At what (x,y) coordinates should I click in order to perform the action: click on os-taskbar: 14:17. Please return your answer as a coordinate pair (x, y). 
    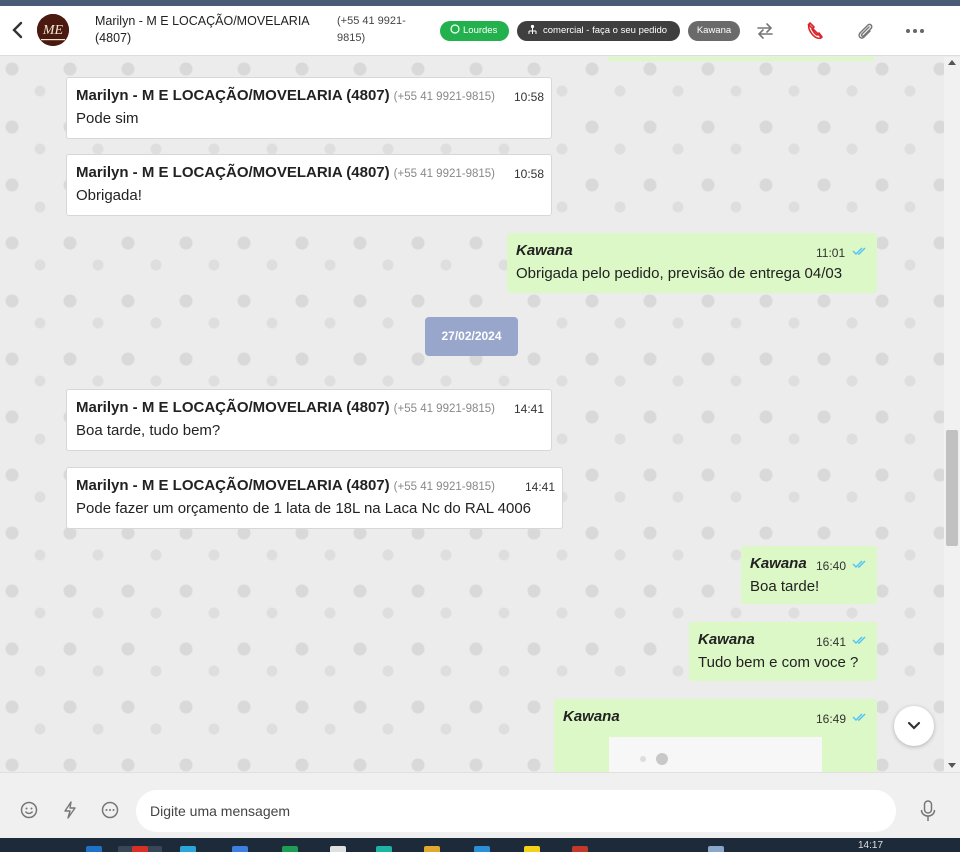
    Looking at the image, I should click on (480, 845).